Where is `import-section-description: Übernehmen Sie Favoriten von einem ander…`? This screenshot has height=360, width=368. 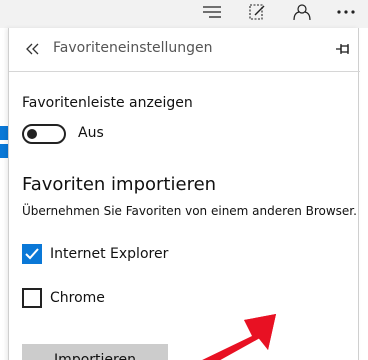
import-section-description: Übernehmen Sie Favoriten von einem ander… is located at coordinates (189, 211).